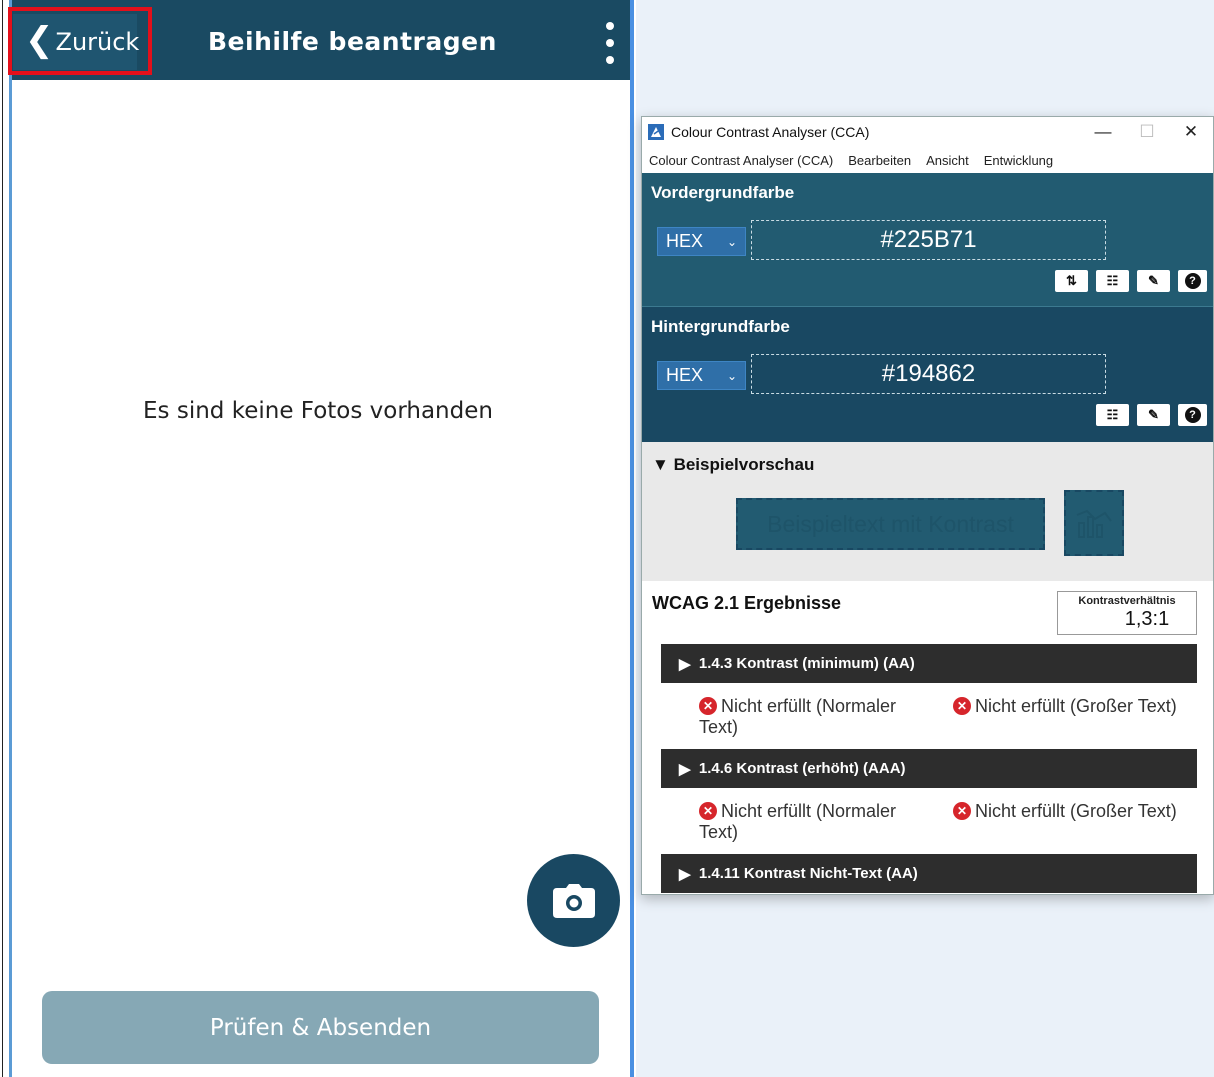  What do you see at coordinates (1103, 132) in the screenshot?
I see `minimize-icon: —` at bounding box center [1103, 132].